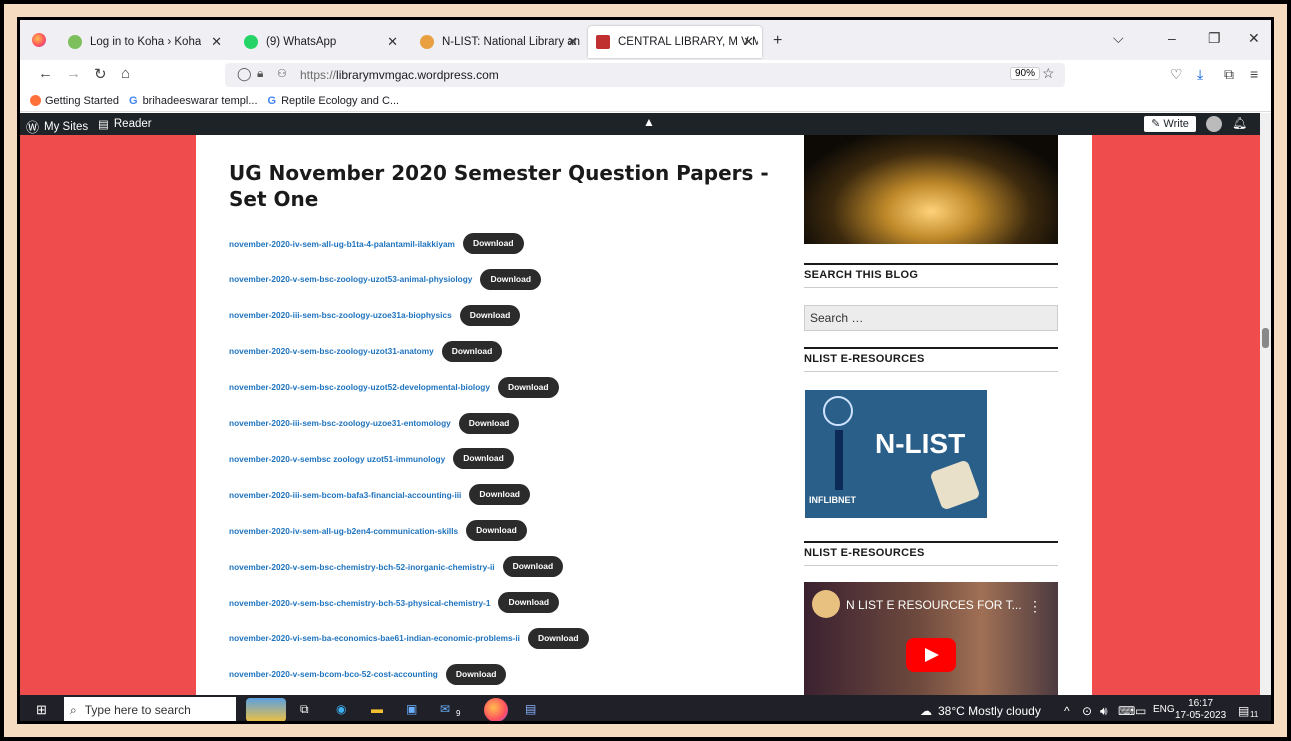  Describe the element at coordinates (1118, 38) in the screenshot. I see `list-tabs-icon: ⌵` at that location.